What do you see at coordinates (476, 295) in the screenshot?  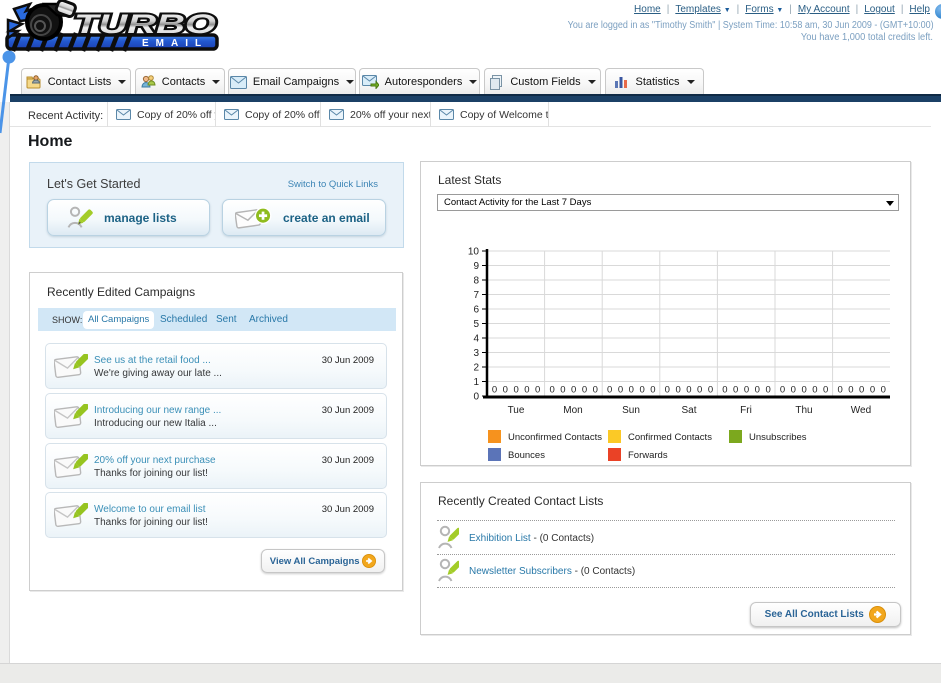 I see `svg-text: 7` at bounding box center [476, 295].